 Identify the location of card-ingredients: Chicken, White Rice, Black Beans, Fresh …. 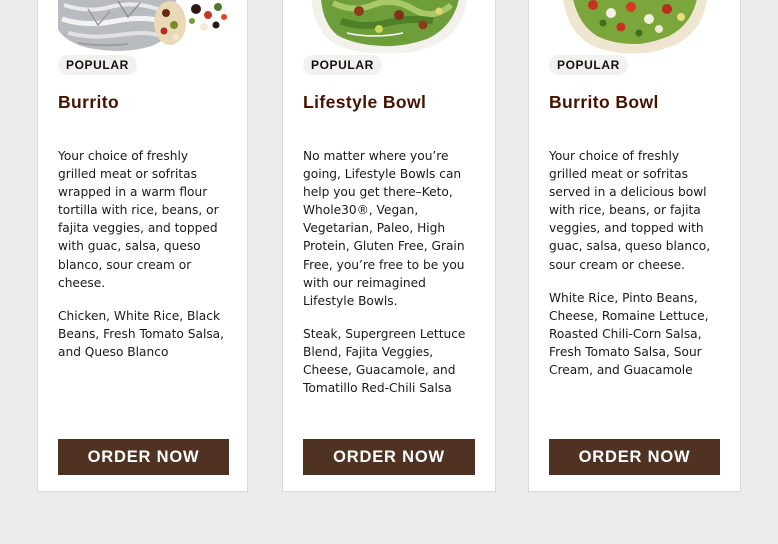
(141, 334).